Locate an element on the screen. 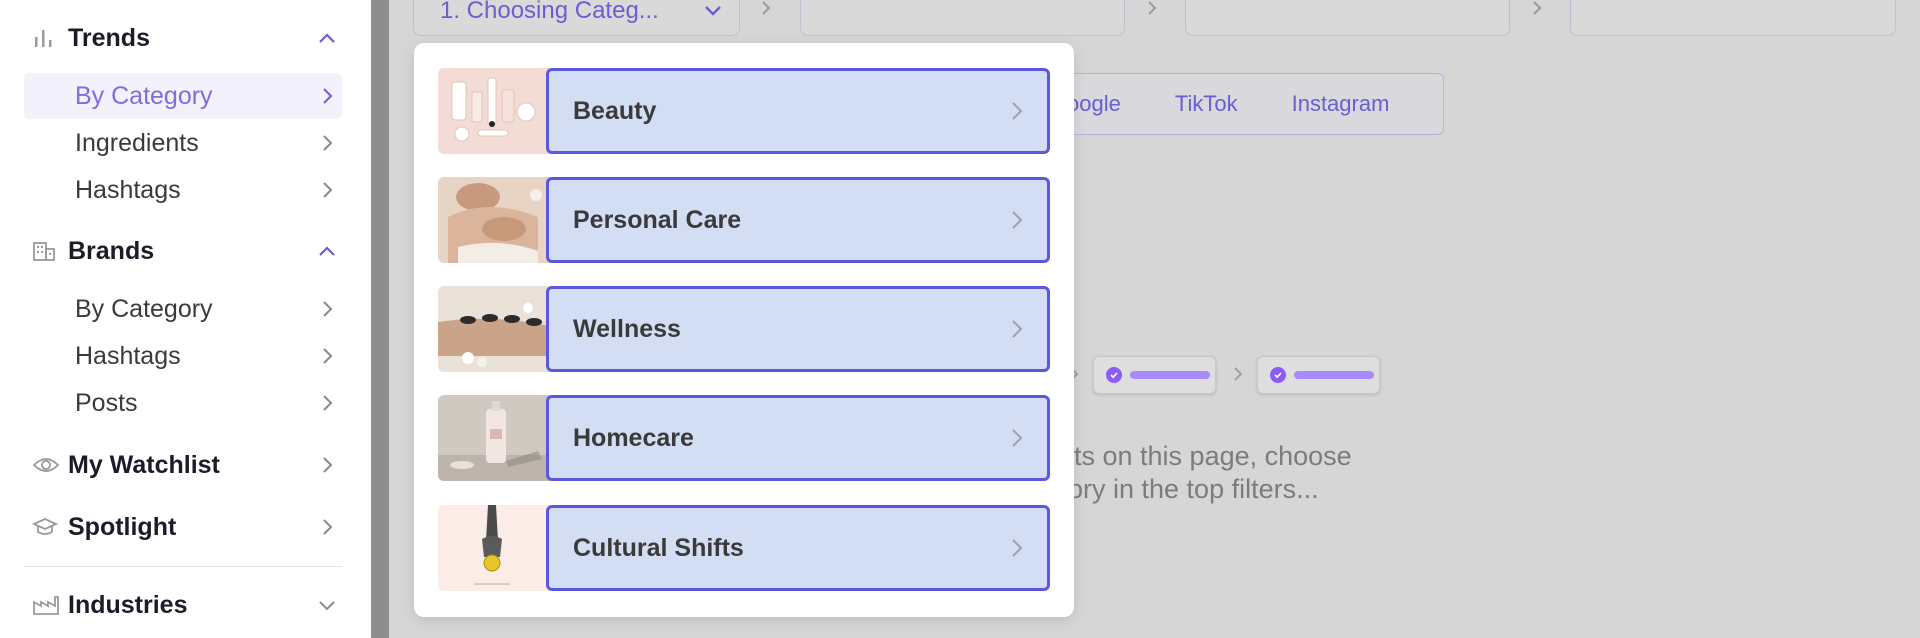 This screenshot has width=1920, height=638. sidebar-section-trends: Trends is located at coordinates (183, 38).